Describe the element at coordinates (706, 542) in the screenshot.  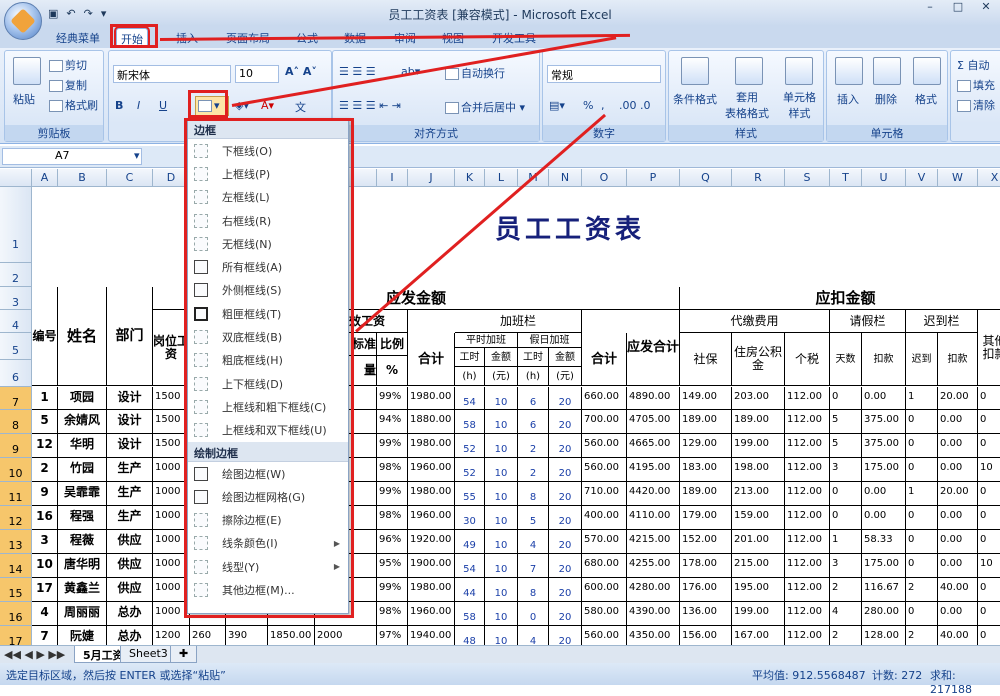
I see `cell-Q: 152.00` at that location.